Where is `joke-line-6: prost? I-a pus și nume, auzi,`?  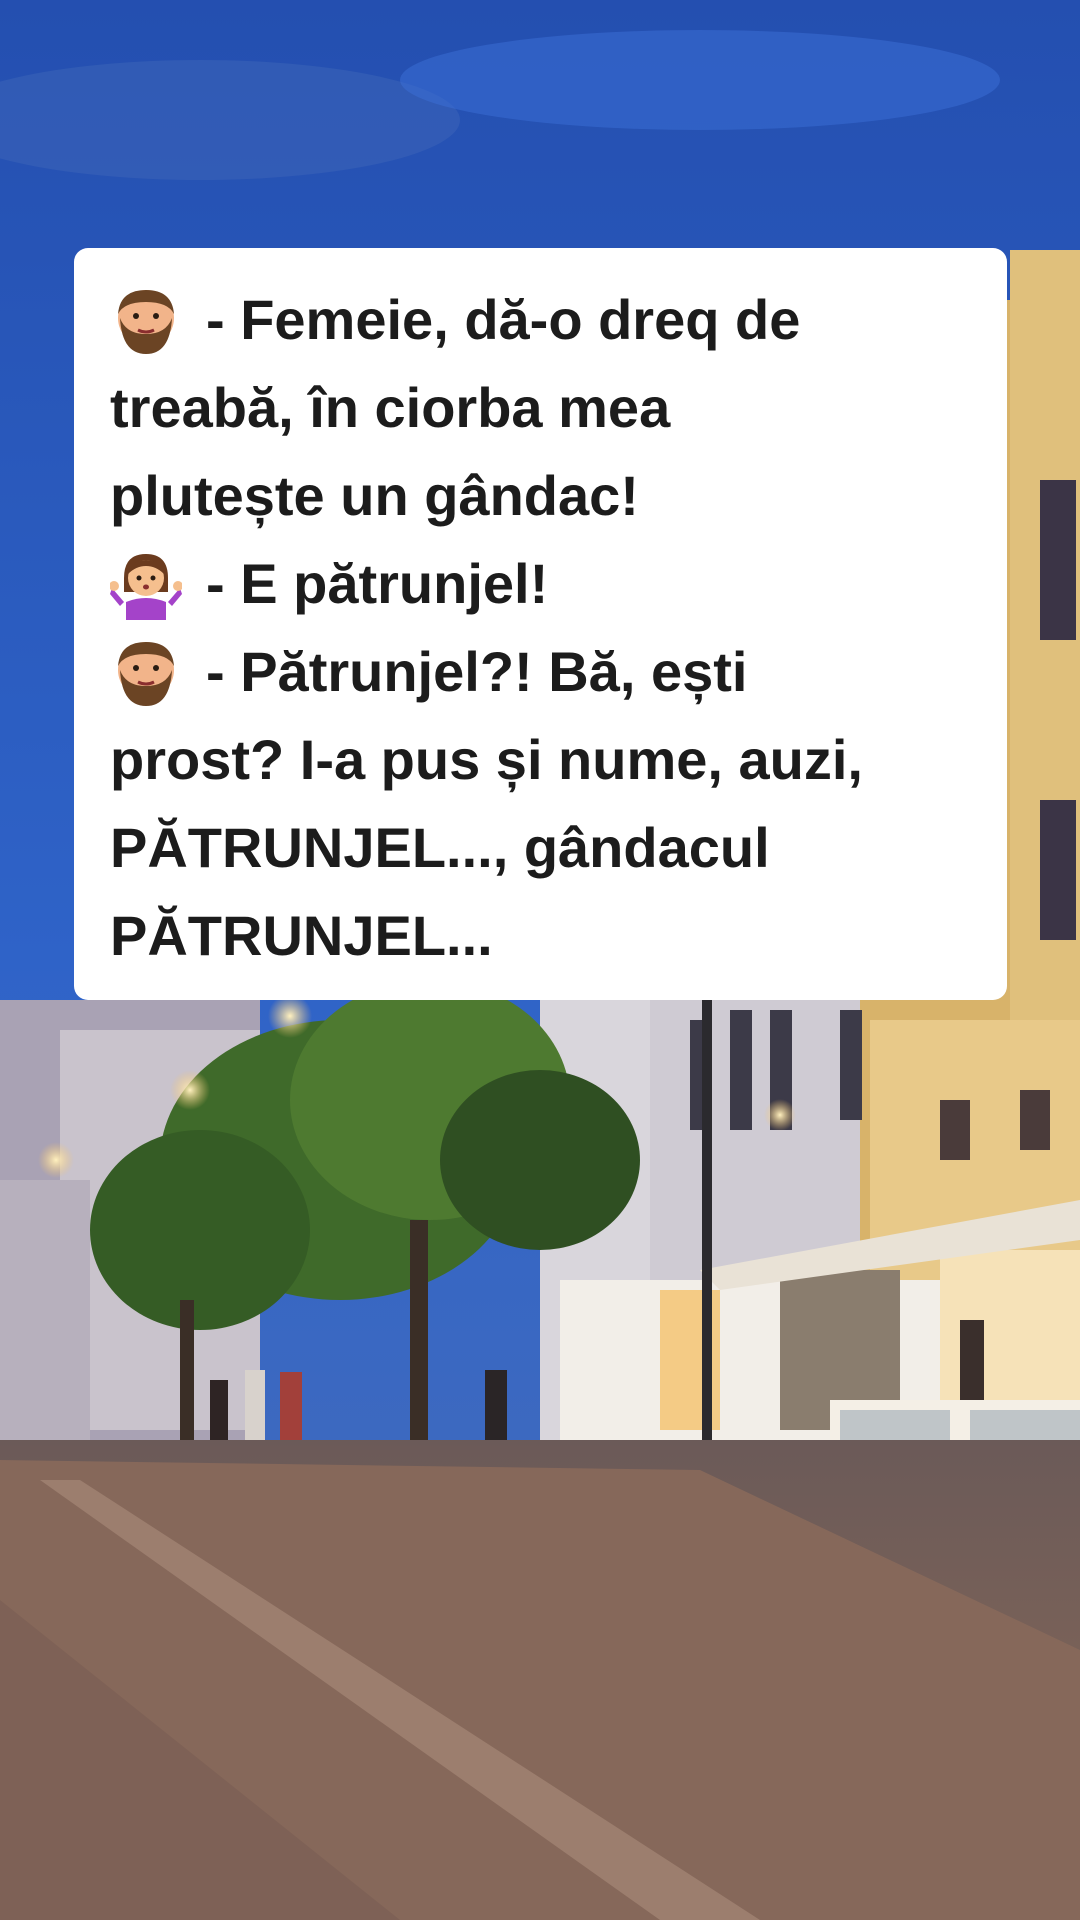
joke-line-6: prost? I-a pus și nume, auzi, is located at coordinates (540, 760).